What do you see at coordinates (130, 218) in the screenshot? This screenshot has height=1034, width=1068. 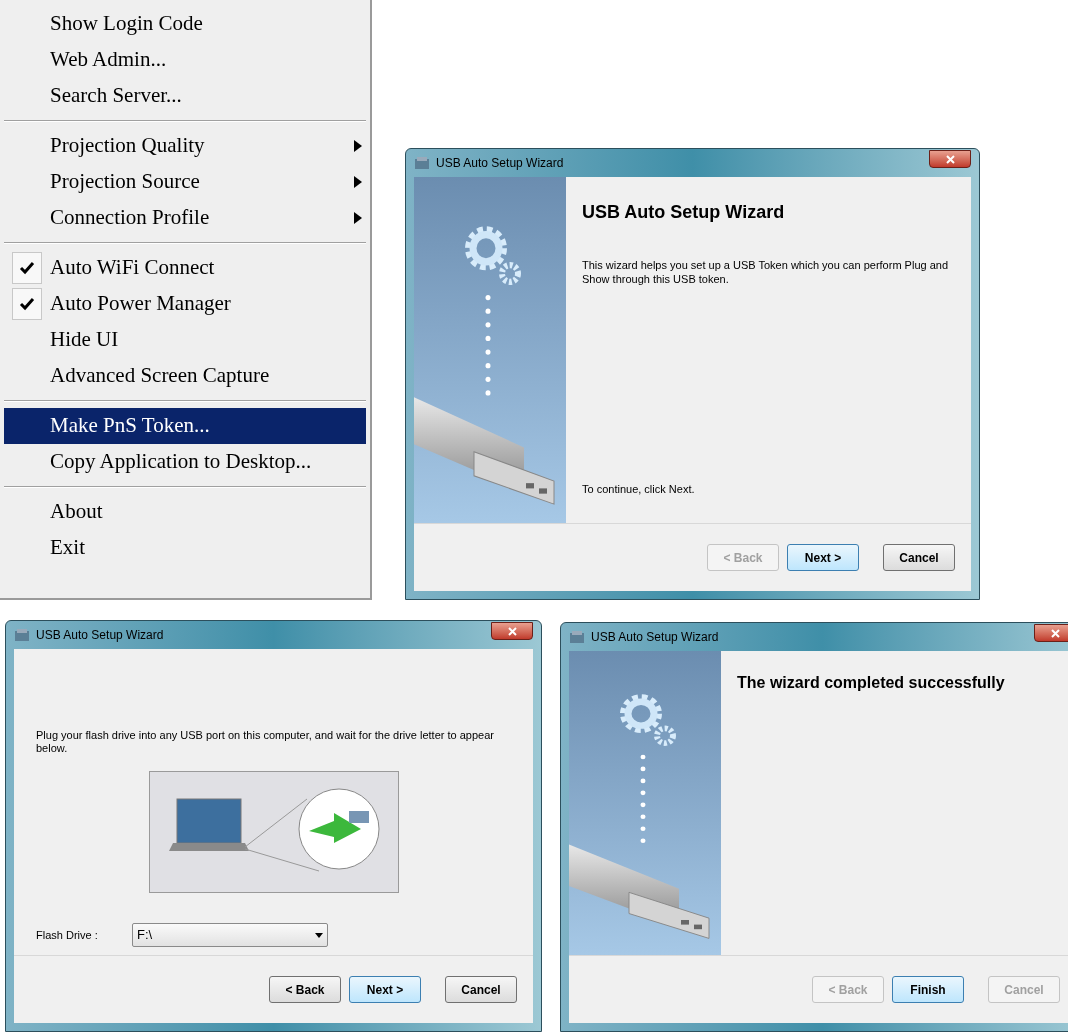 I see `menu-item-label: Connection Profile` at bounding box center [130, 218].